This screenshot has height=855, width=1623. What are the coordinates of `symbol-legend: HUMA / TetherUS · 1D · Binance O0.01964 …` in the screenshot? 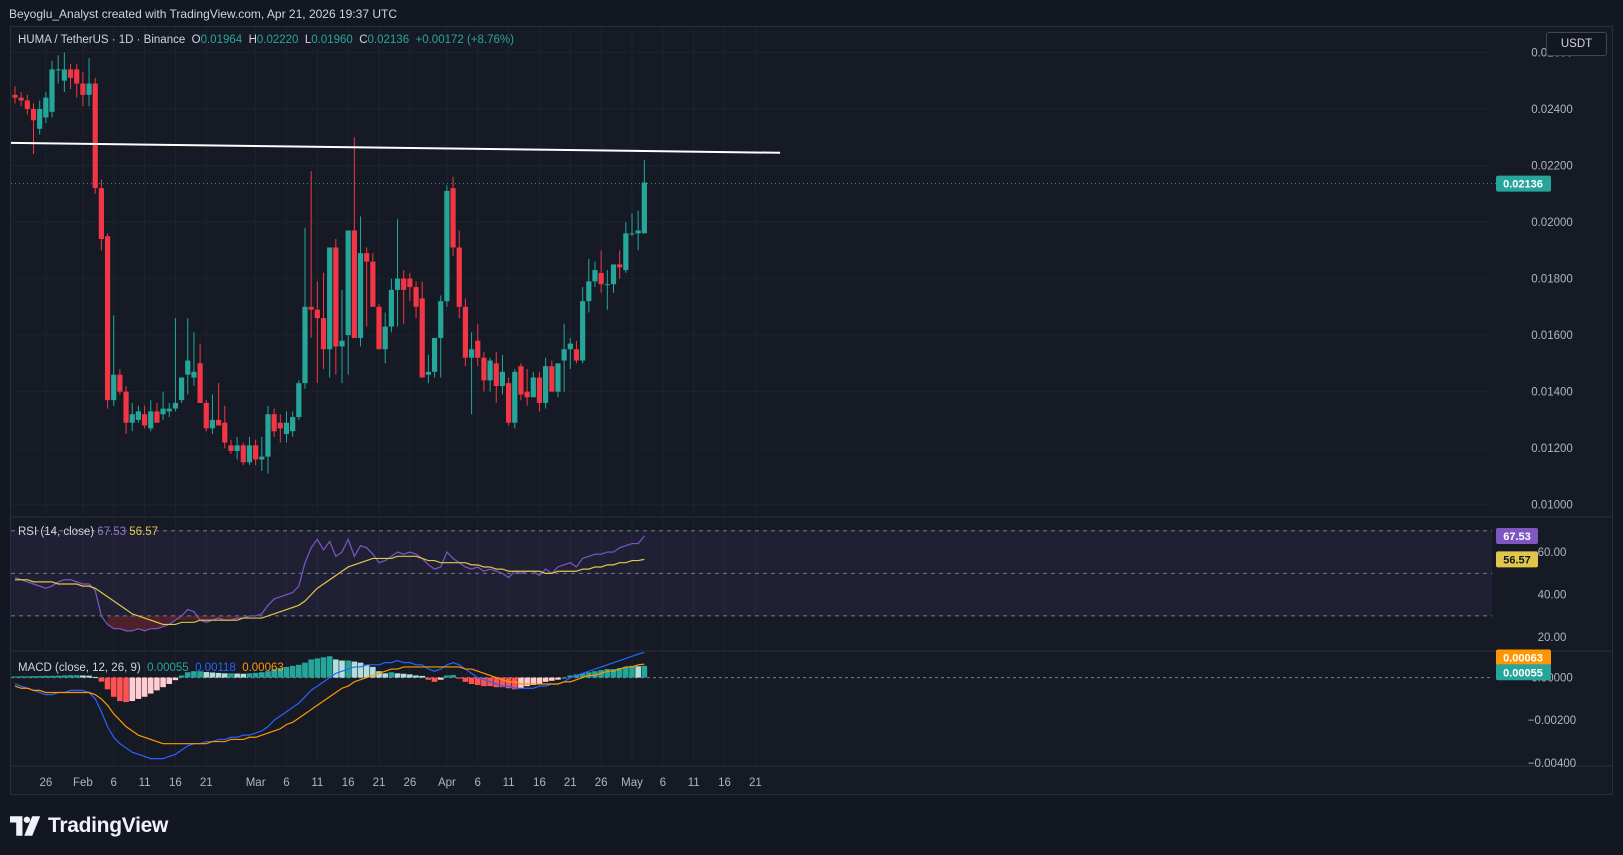 It's located at (266, 40).